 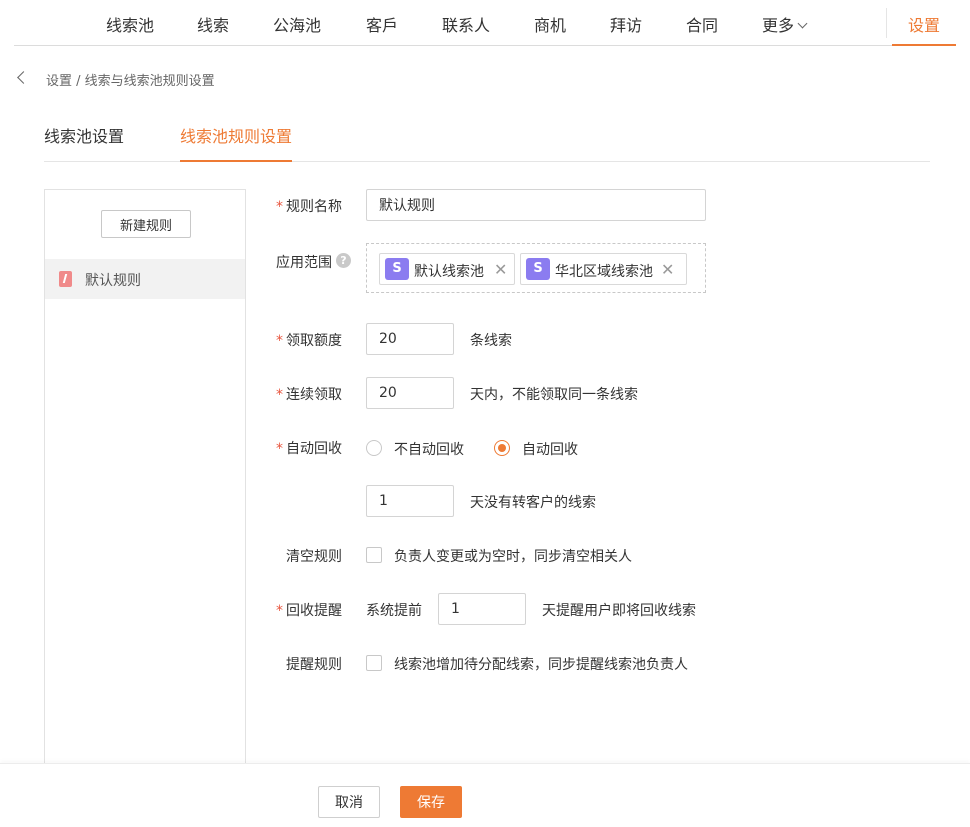 What do you see at coordinates (374, 663) in the screenshot?
I see `remind-rule-checkbox` at bounding box center [374, 663].